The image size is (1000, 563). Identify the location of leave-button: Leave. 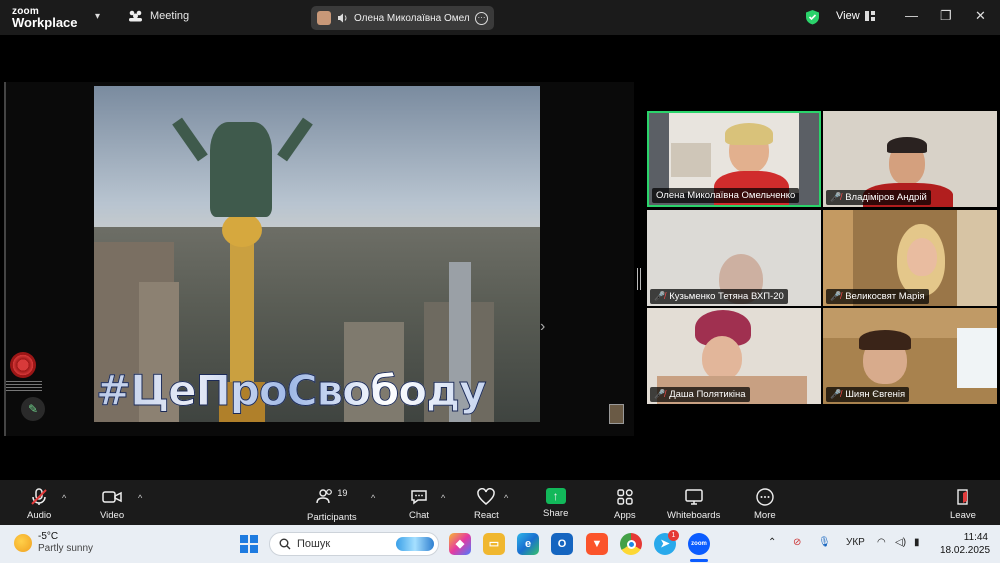
(963, 504).